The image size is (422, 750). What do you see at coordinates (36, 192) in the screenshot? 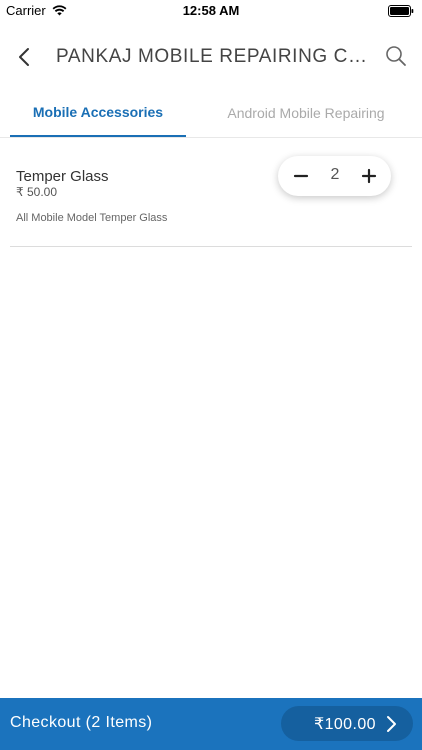
I see `product-price: ₹ 50.00` at bounding box center [36, 192].